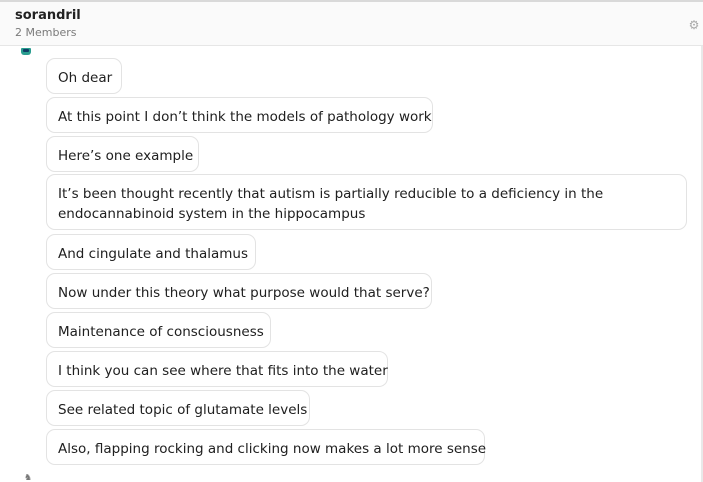  What do you see at coordinates (151, 252) in the screenshot?
I see `message-bubble: And cingulate and thalamus` at bounding box center [151, 252].